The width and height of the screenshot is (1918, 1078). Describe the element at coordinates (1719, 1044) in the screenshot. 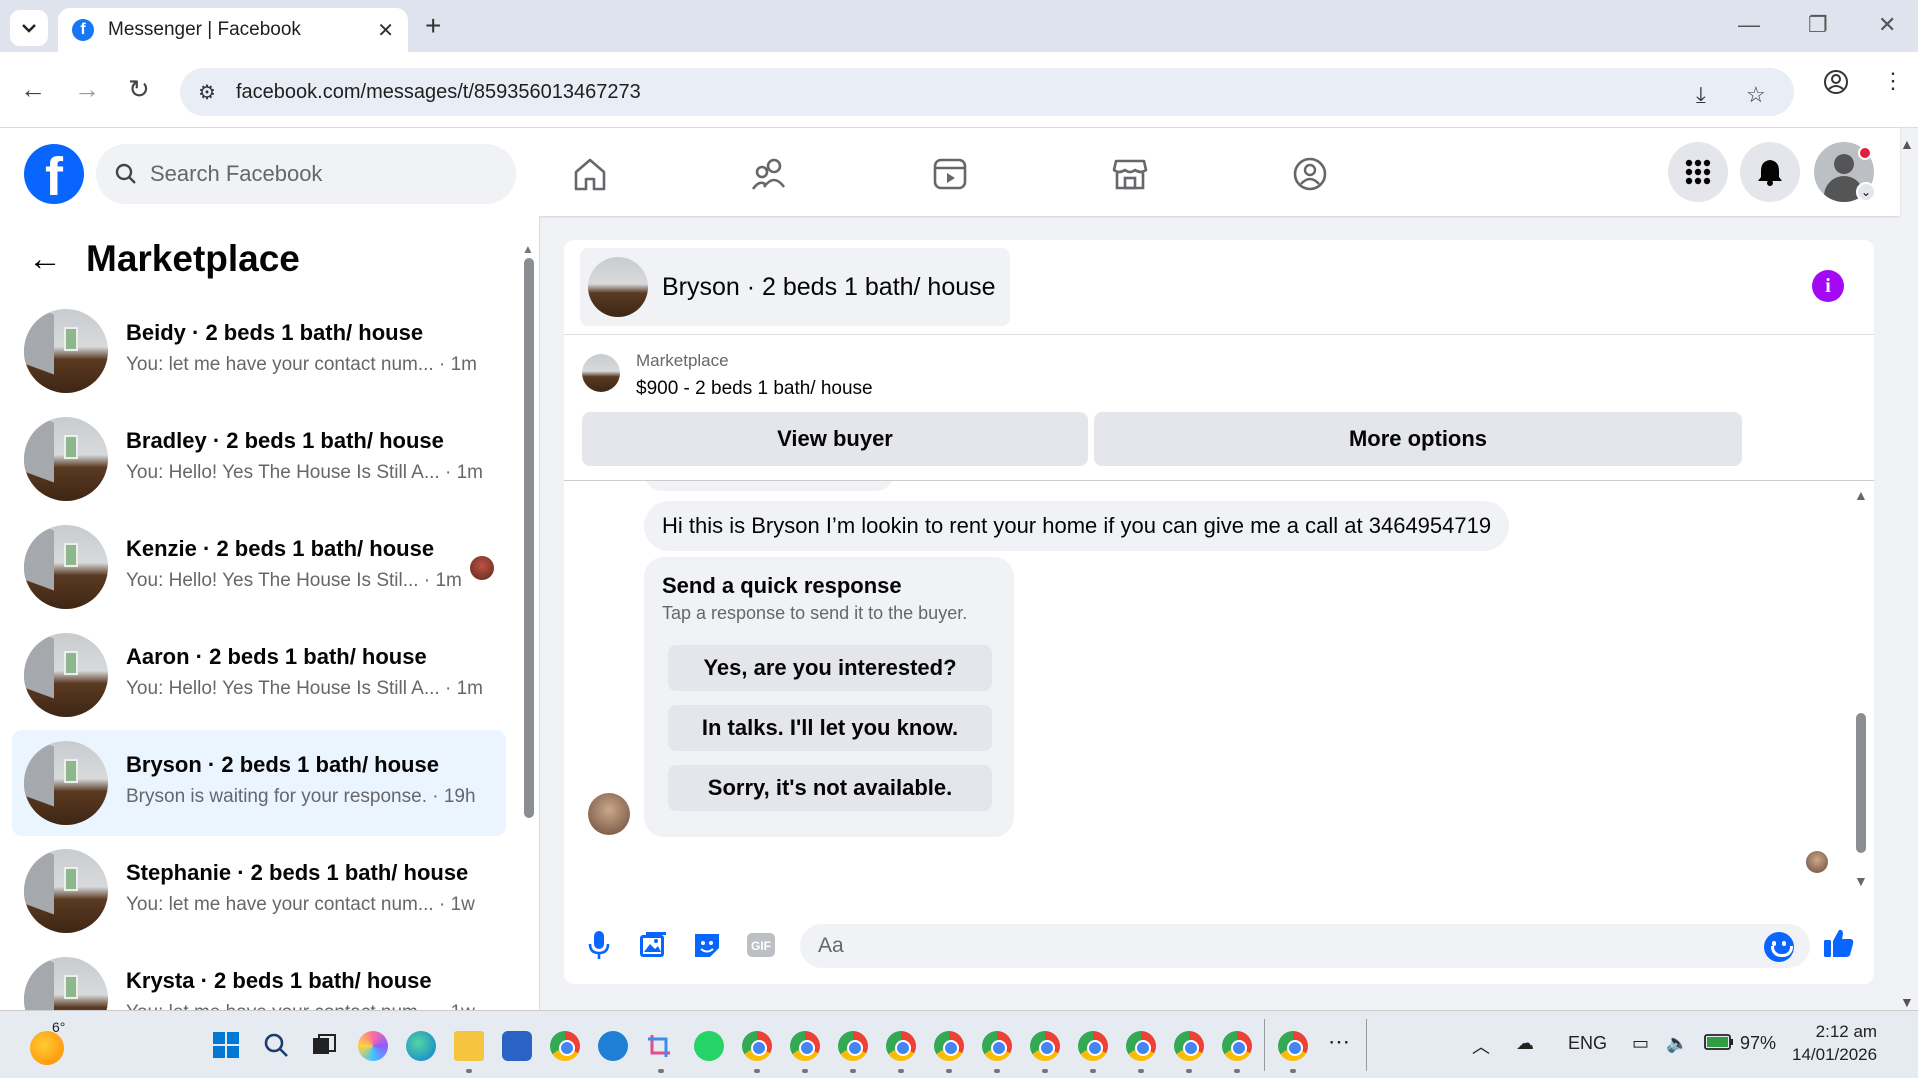

I see `battery-icon` at that location.